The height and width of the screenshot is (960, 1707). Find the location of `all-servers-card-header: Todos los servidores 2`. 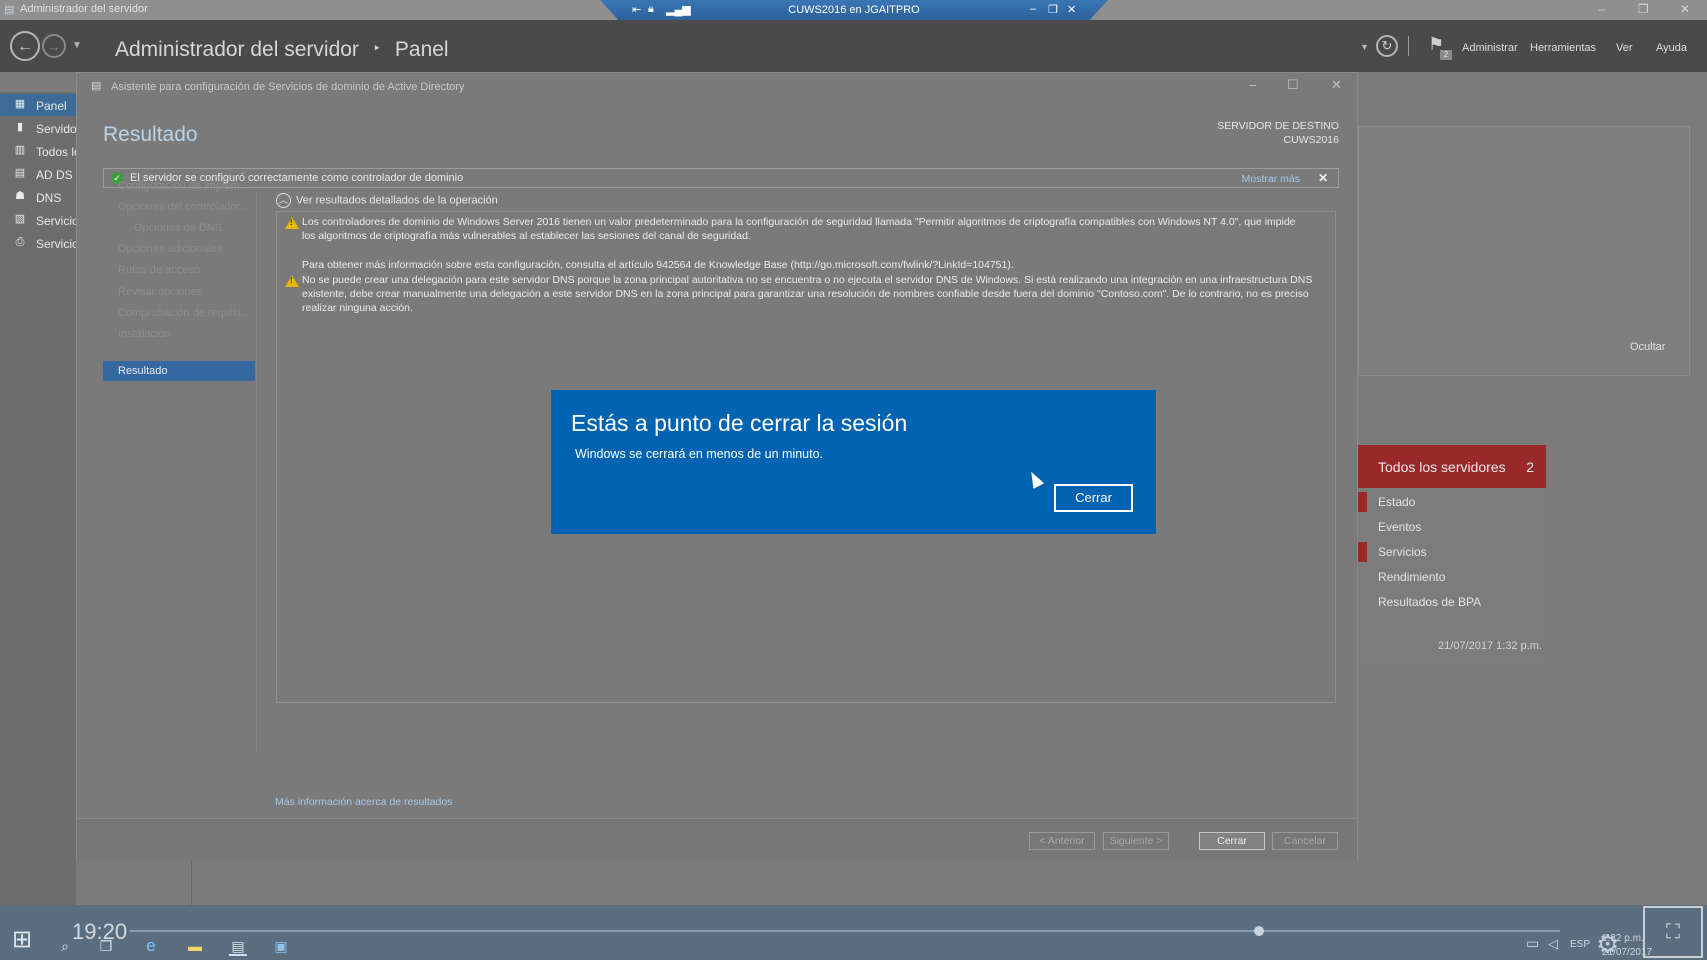

all-servers-card-header: Todos los servidores 2 is located at coordinates (1452, 466).